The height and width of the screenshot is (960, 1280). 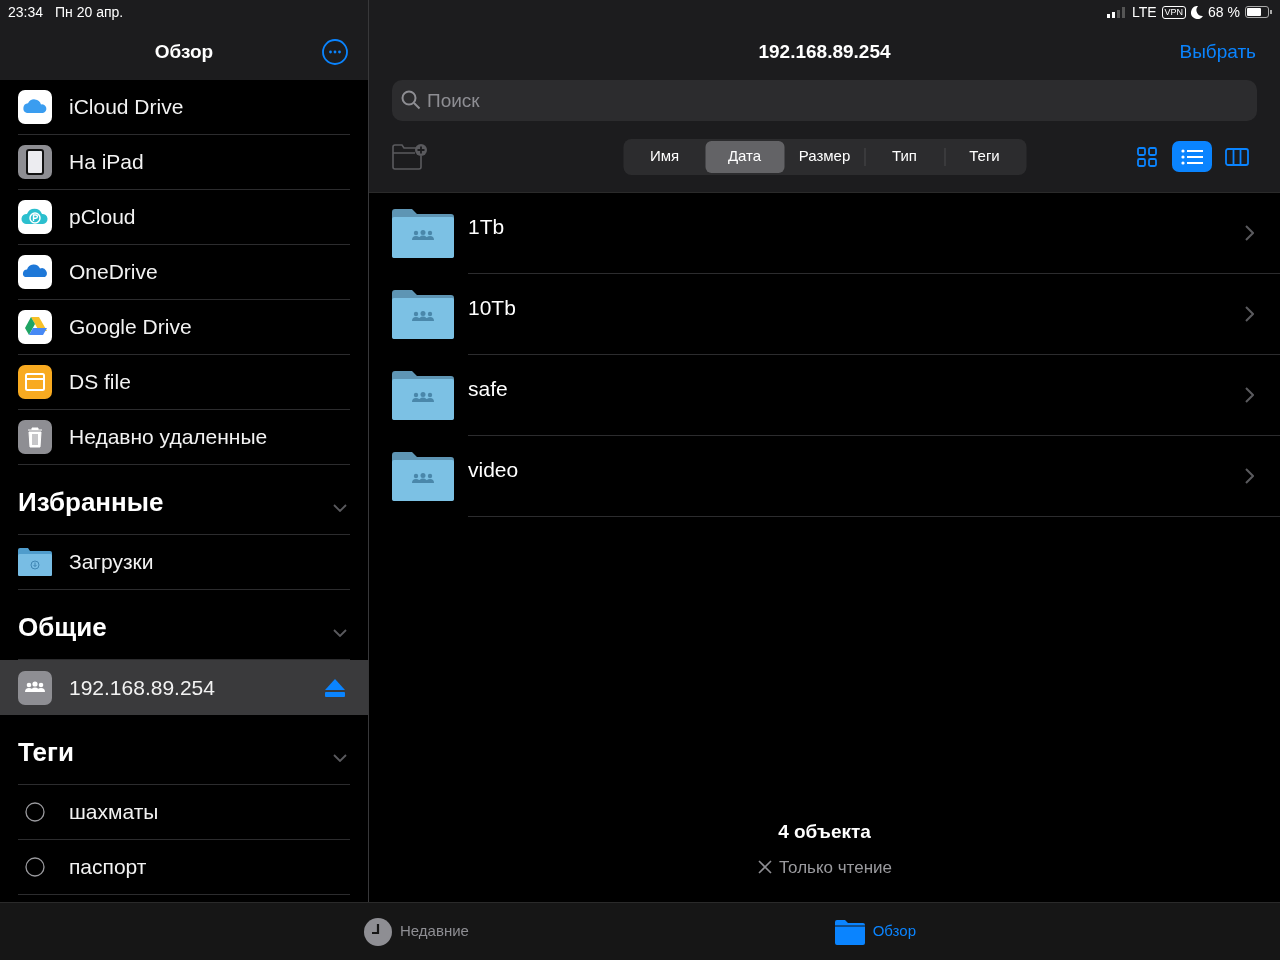 What do you see at coordinates (824, 314) in the screenshot?
I see `folder-row: 10Tb` at bounding box center [824, 314].